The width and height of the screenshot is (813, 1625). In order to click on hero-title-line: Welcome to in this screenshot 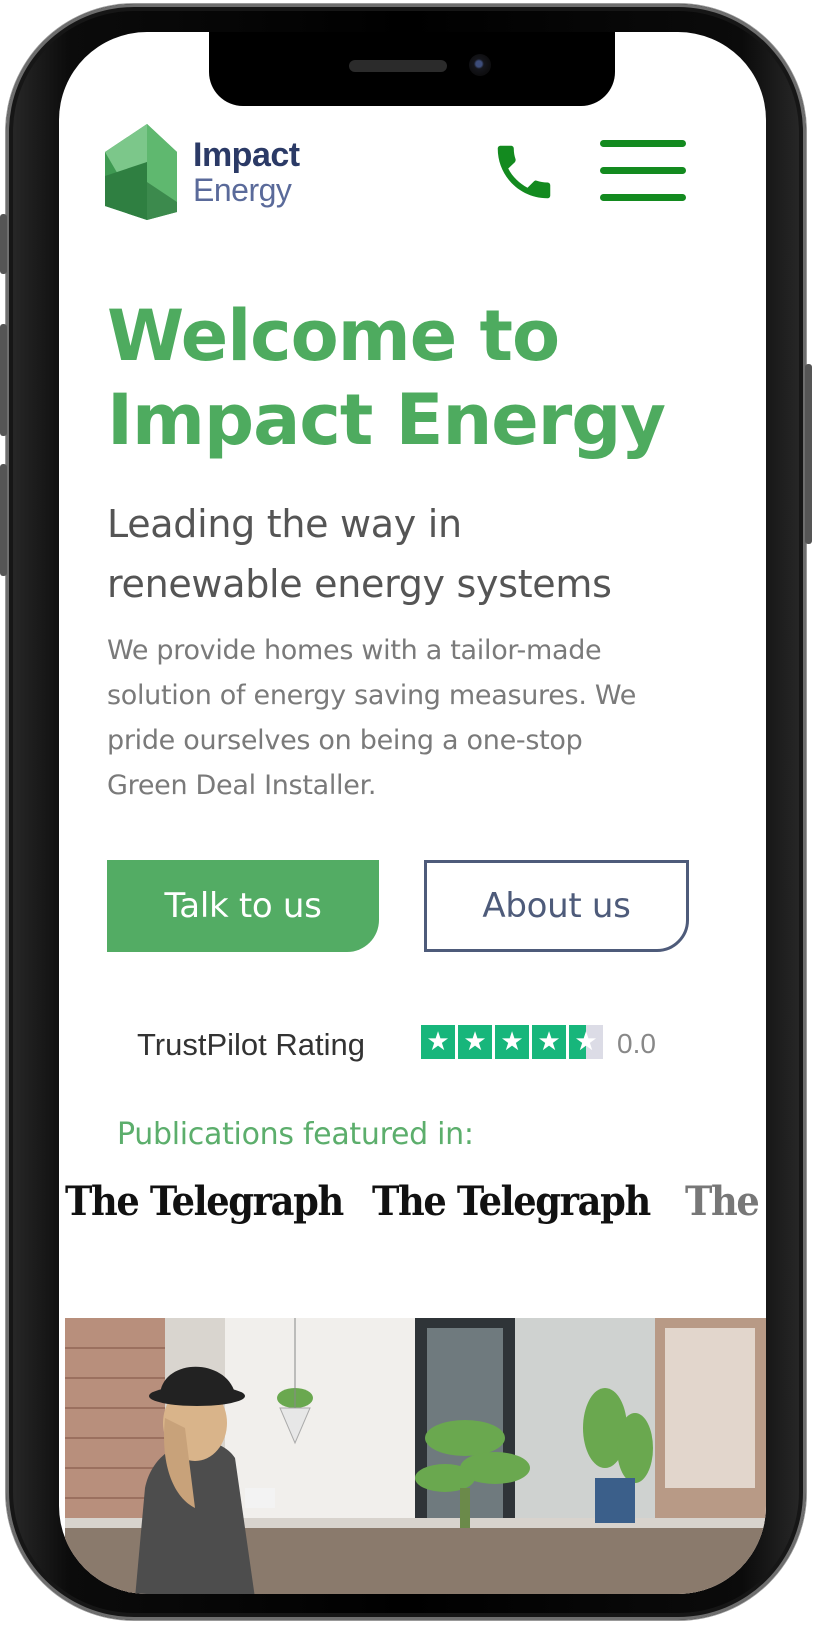, I will do `click(333, 336)`.